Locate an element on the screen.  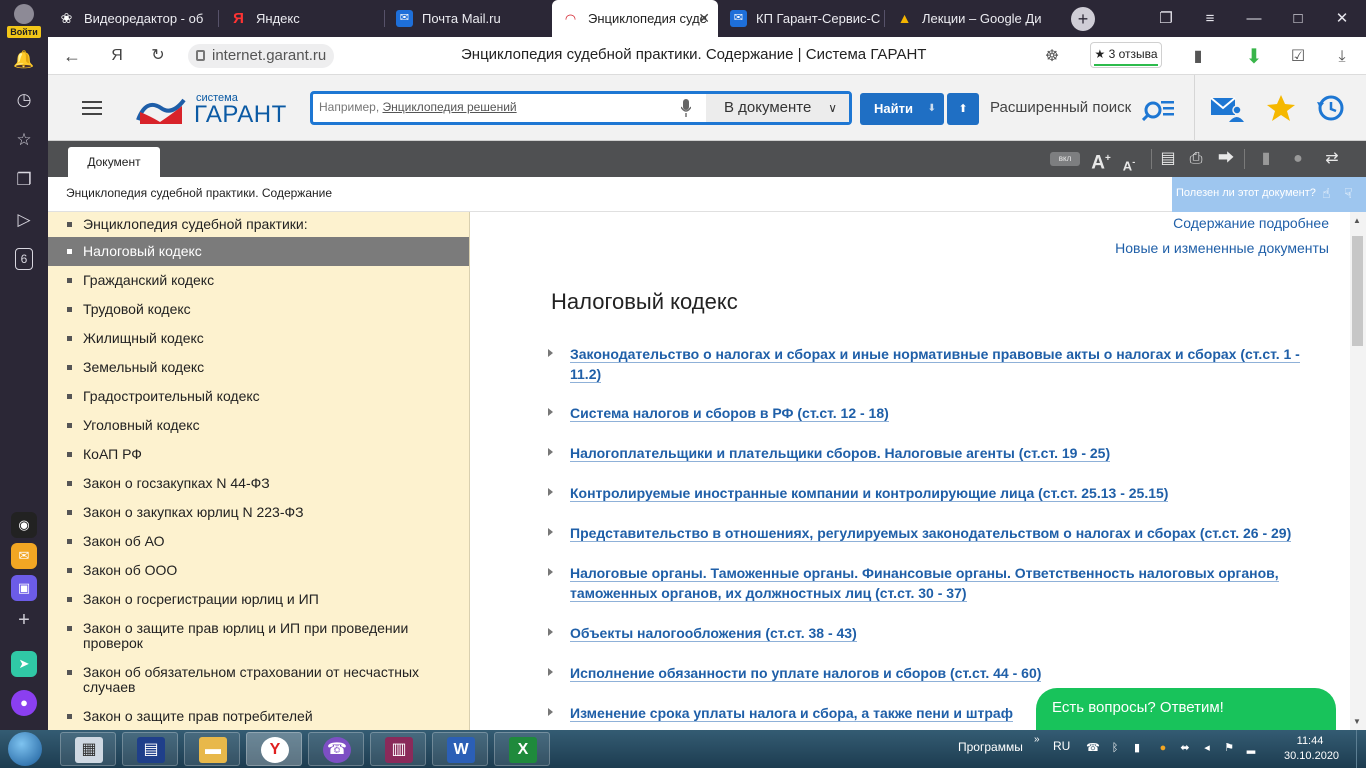
find-button: Найти ⬇ is located at coordinates (902, 109).